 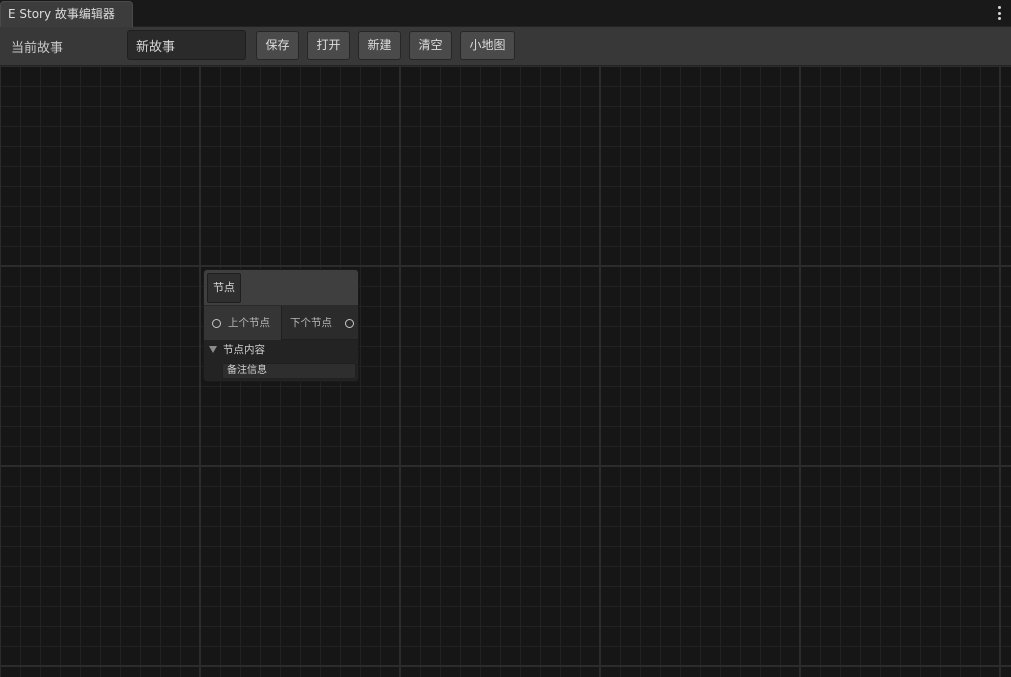 What do you see at coordinates (249, 323) in the screenshot?
I see `input-port-label: 上个节点` at bounding box center [249, 323].